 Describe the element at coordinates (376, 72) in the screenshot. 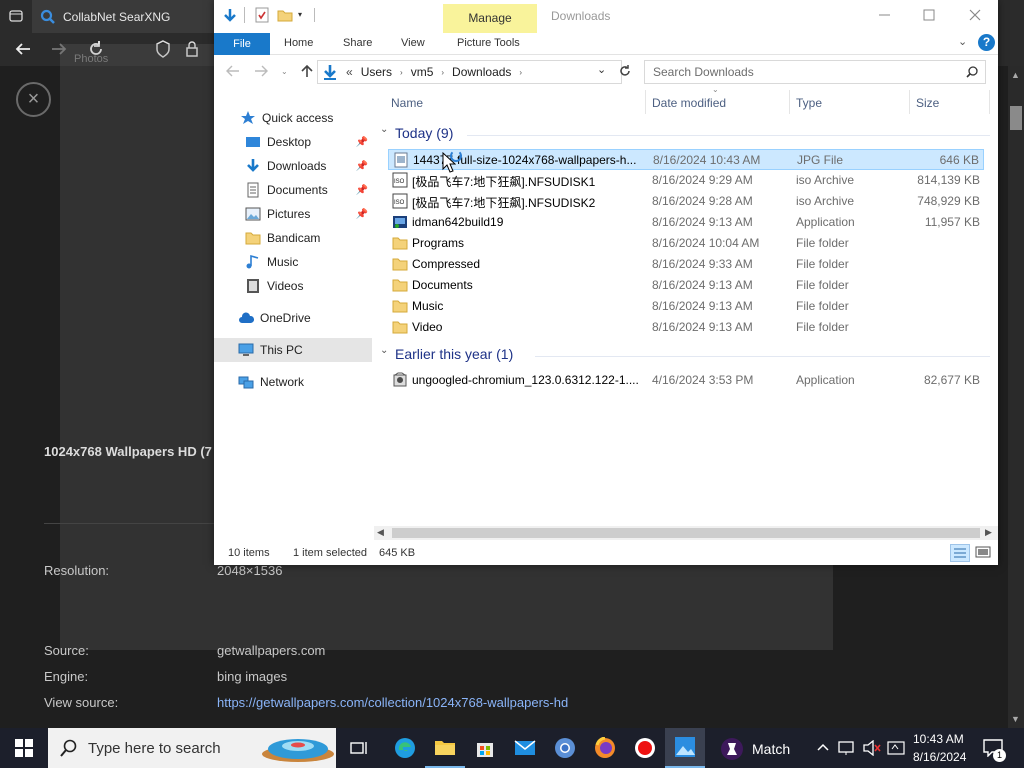

I see `address-segment-users: Users` at that location.